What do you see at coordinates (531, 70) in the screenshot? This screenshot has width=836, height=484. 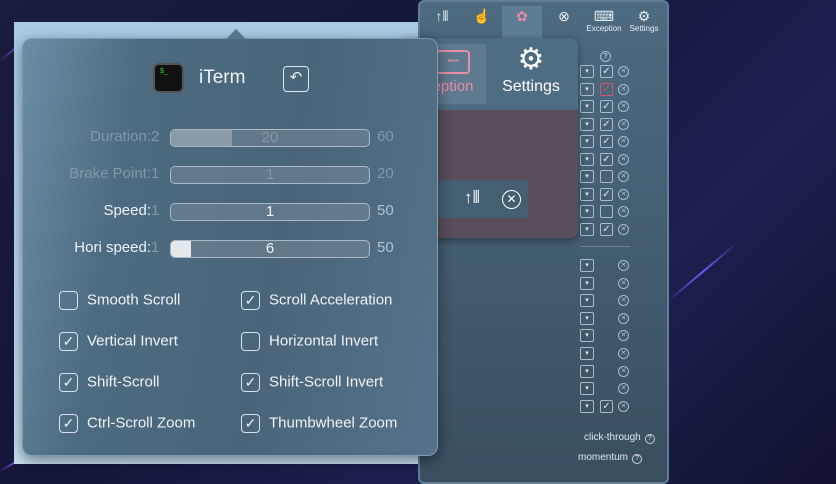 I see `tab-settings: ⚙ Settings` at bounding box center [531, 70].